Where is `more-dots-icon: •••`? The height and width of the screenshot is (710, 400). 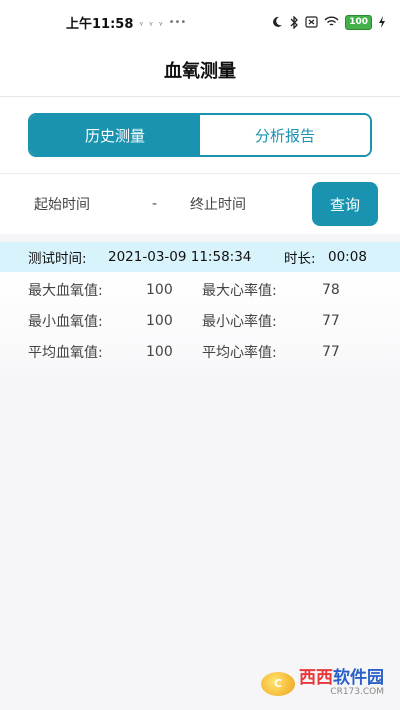
more-dots-icon: ••• is located at coordinates (177, 22).